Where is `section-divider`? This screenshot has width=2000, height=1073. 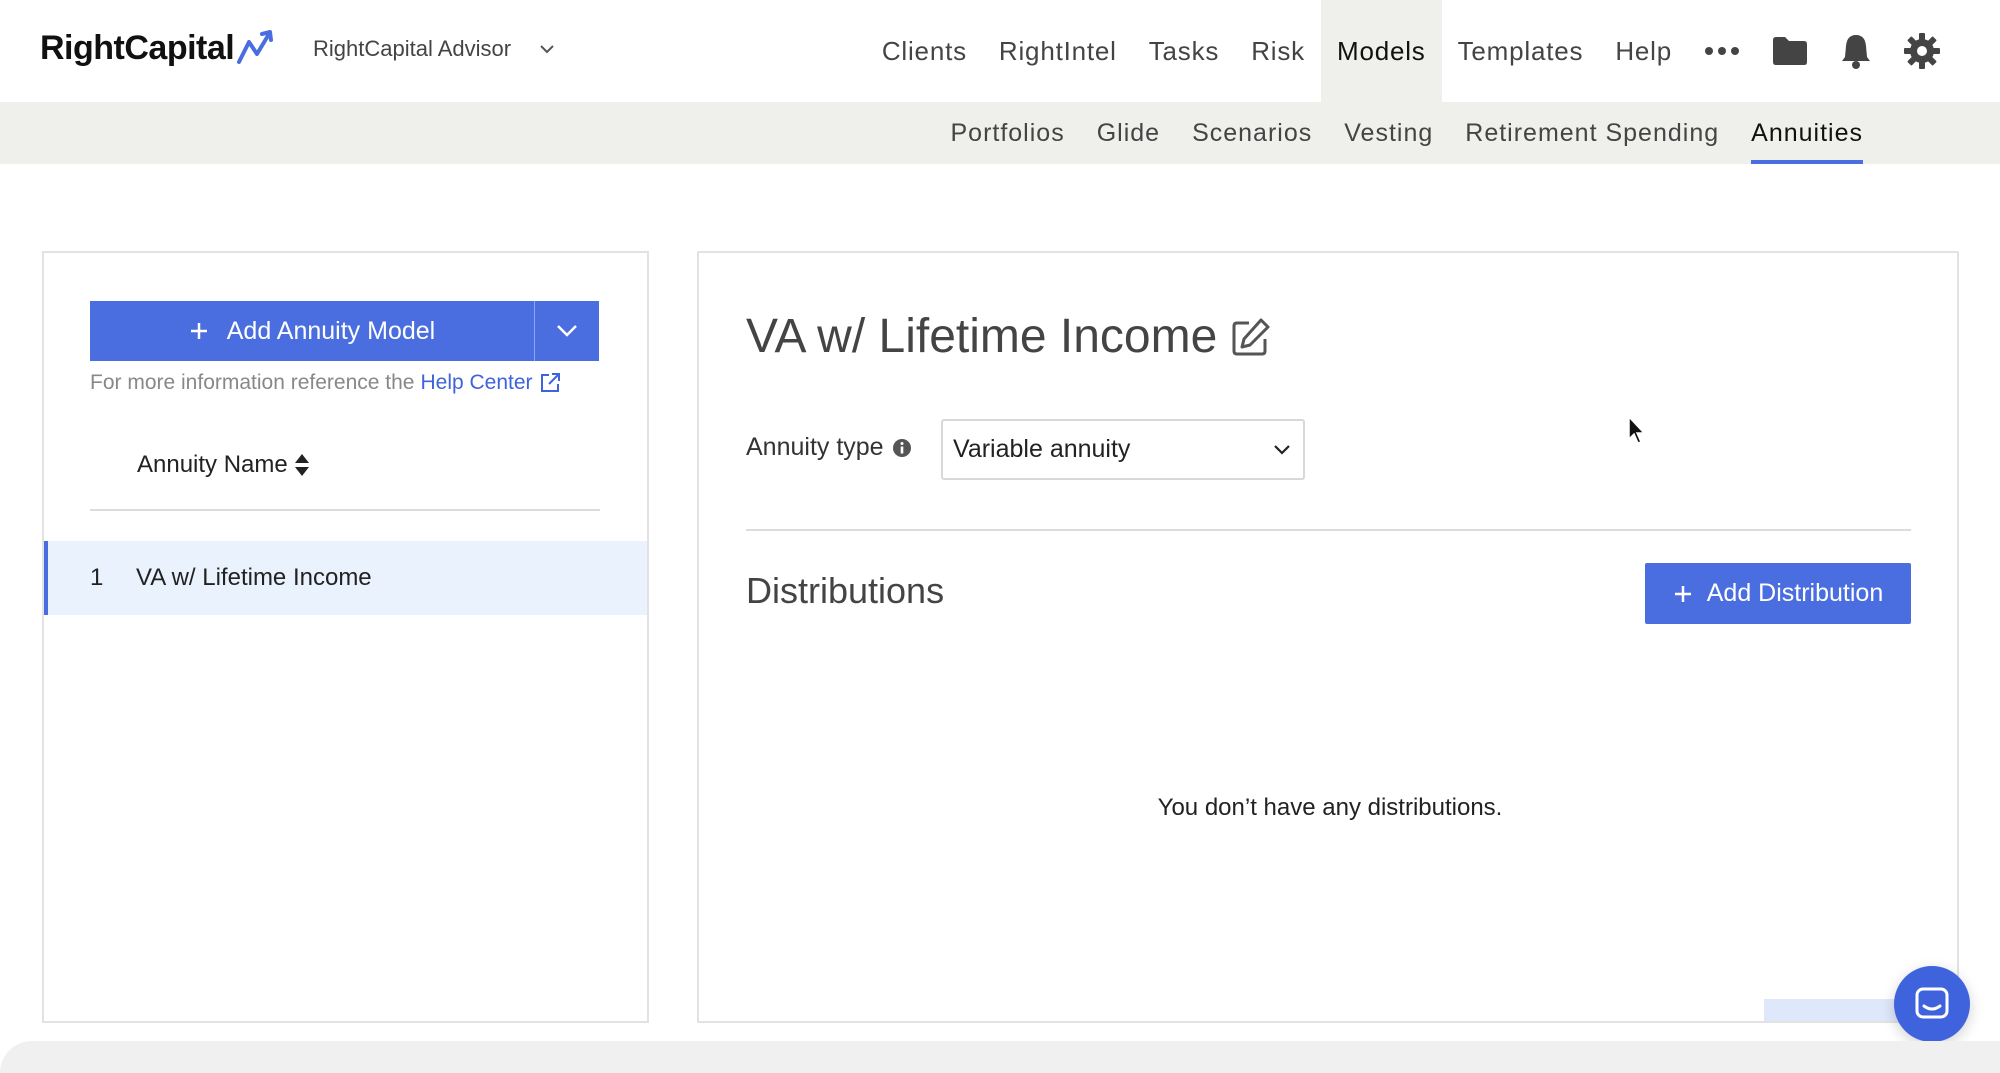
section-divider is located at coordinates (1328, 530).